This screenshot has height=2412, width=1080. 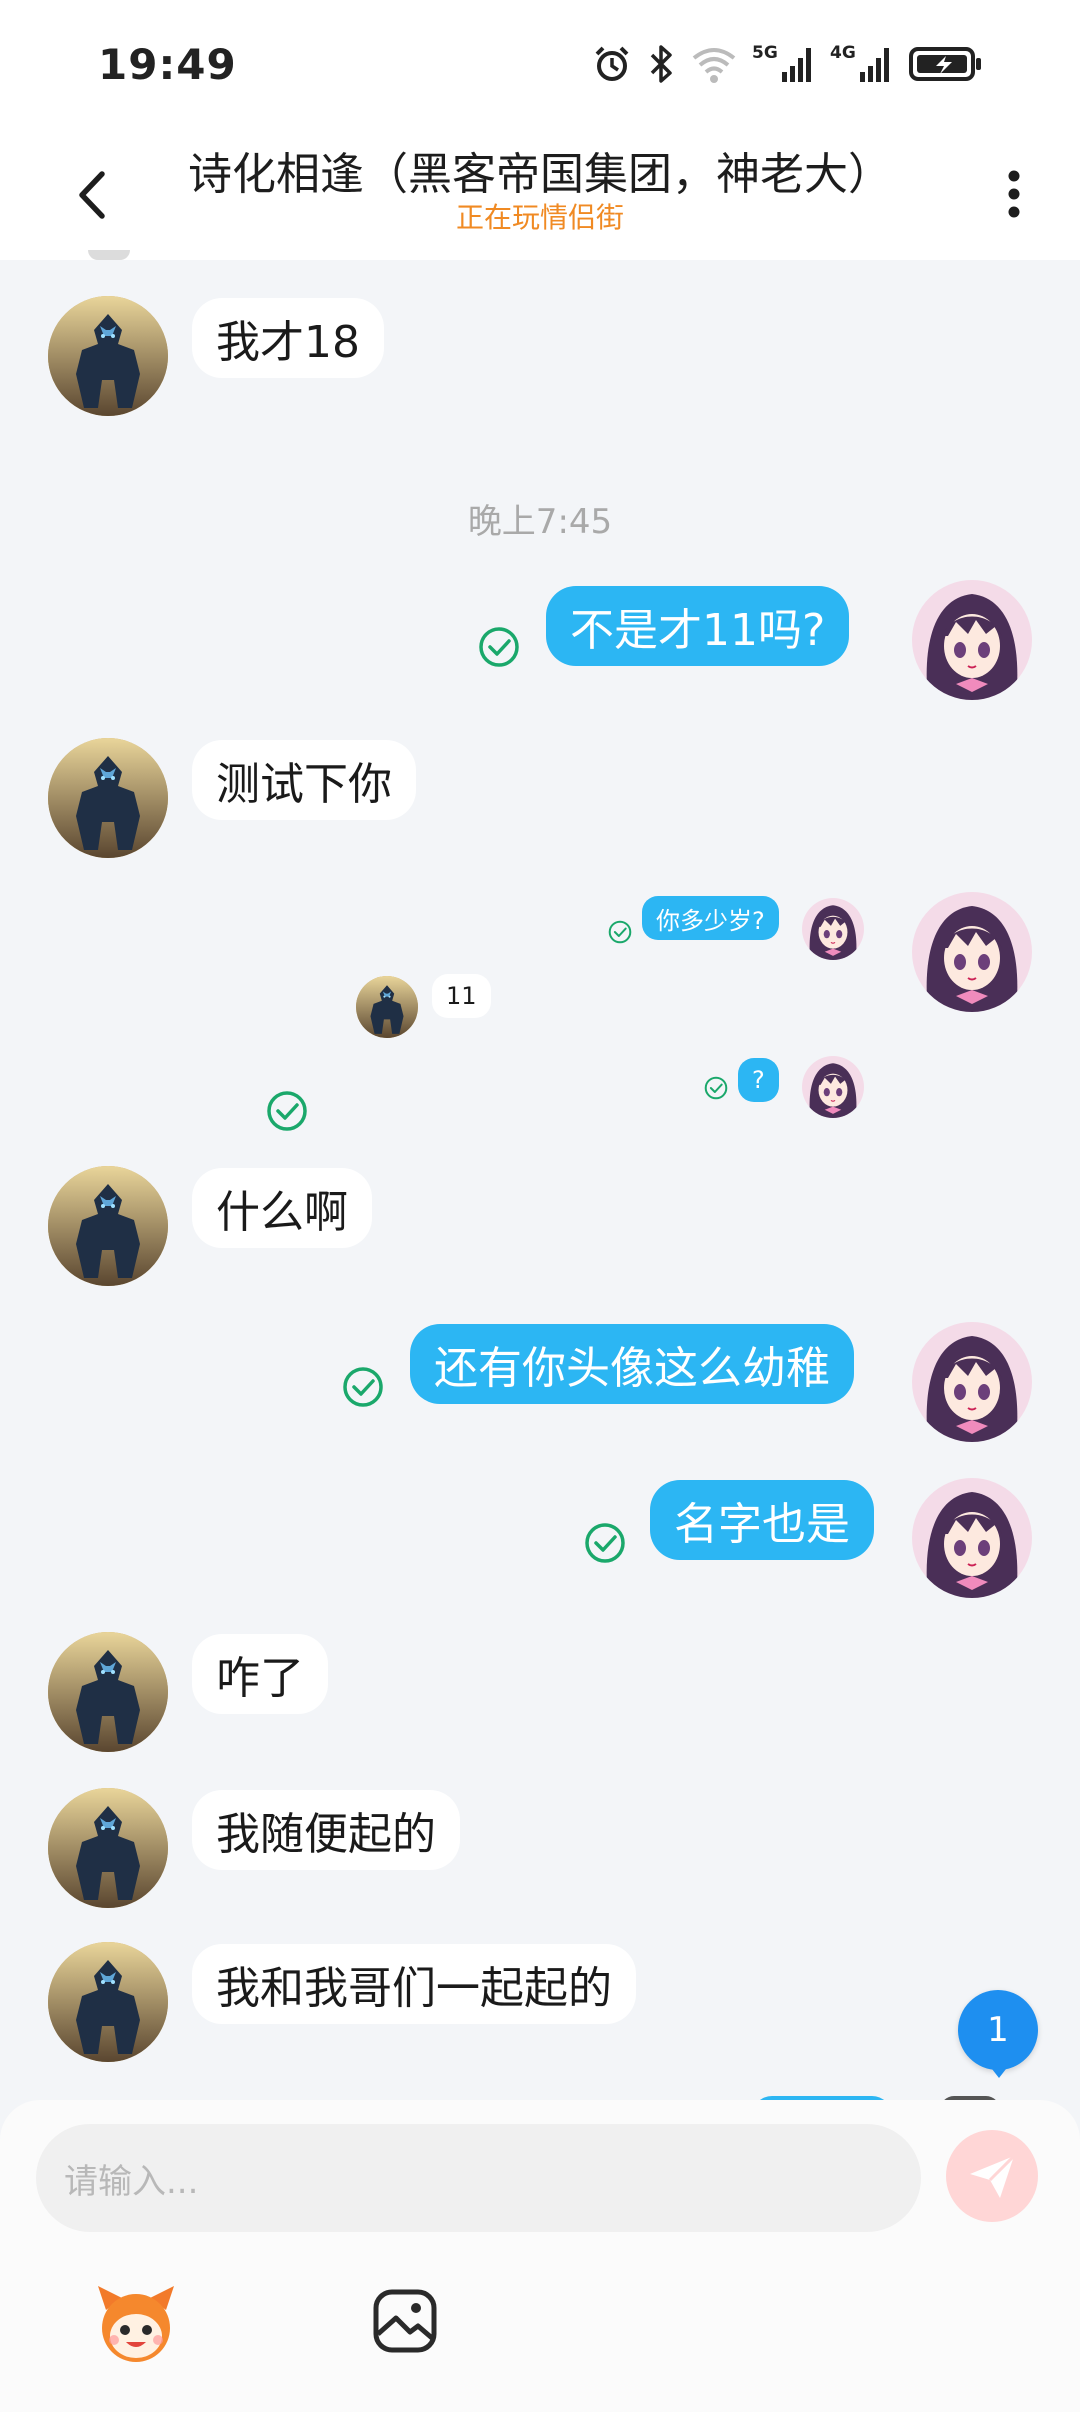 I want to click on message-bubble-incoming: 我随便起的, so click(x=326, y=1830).